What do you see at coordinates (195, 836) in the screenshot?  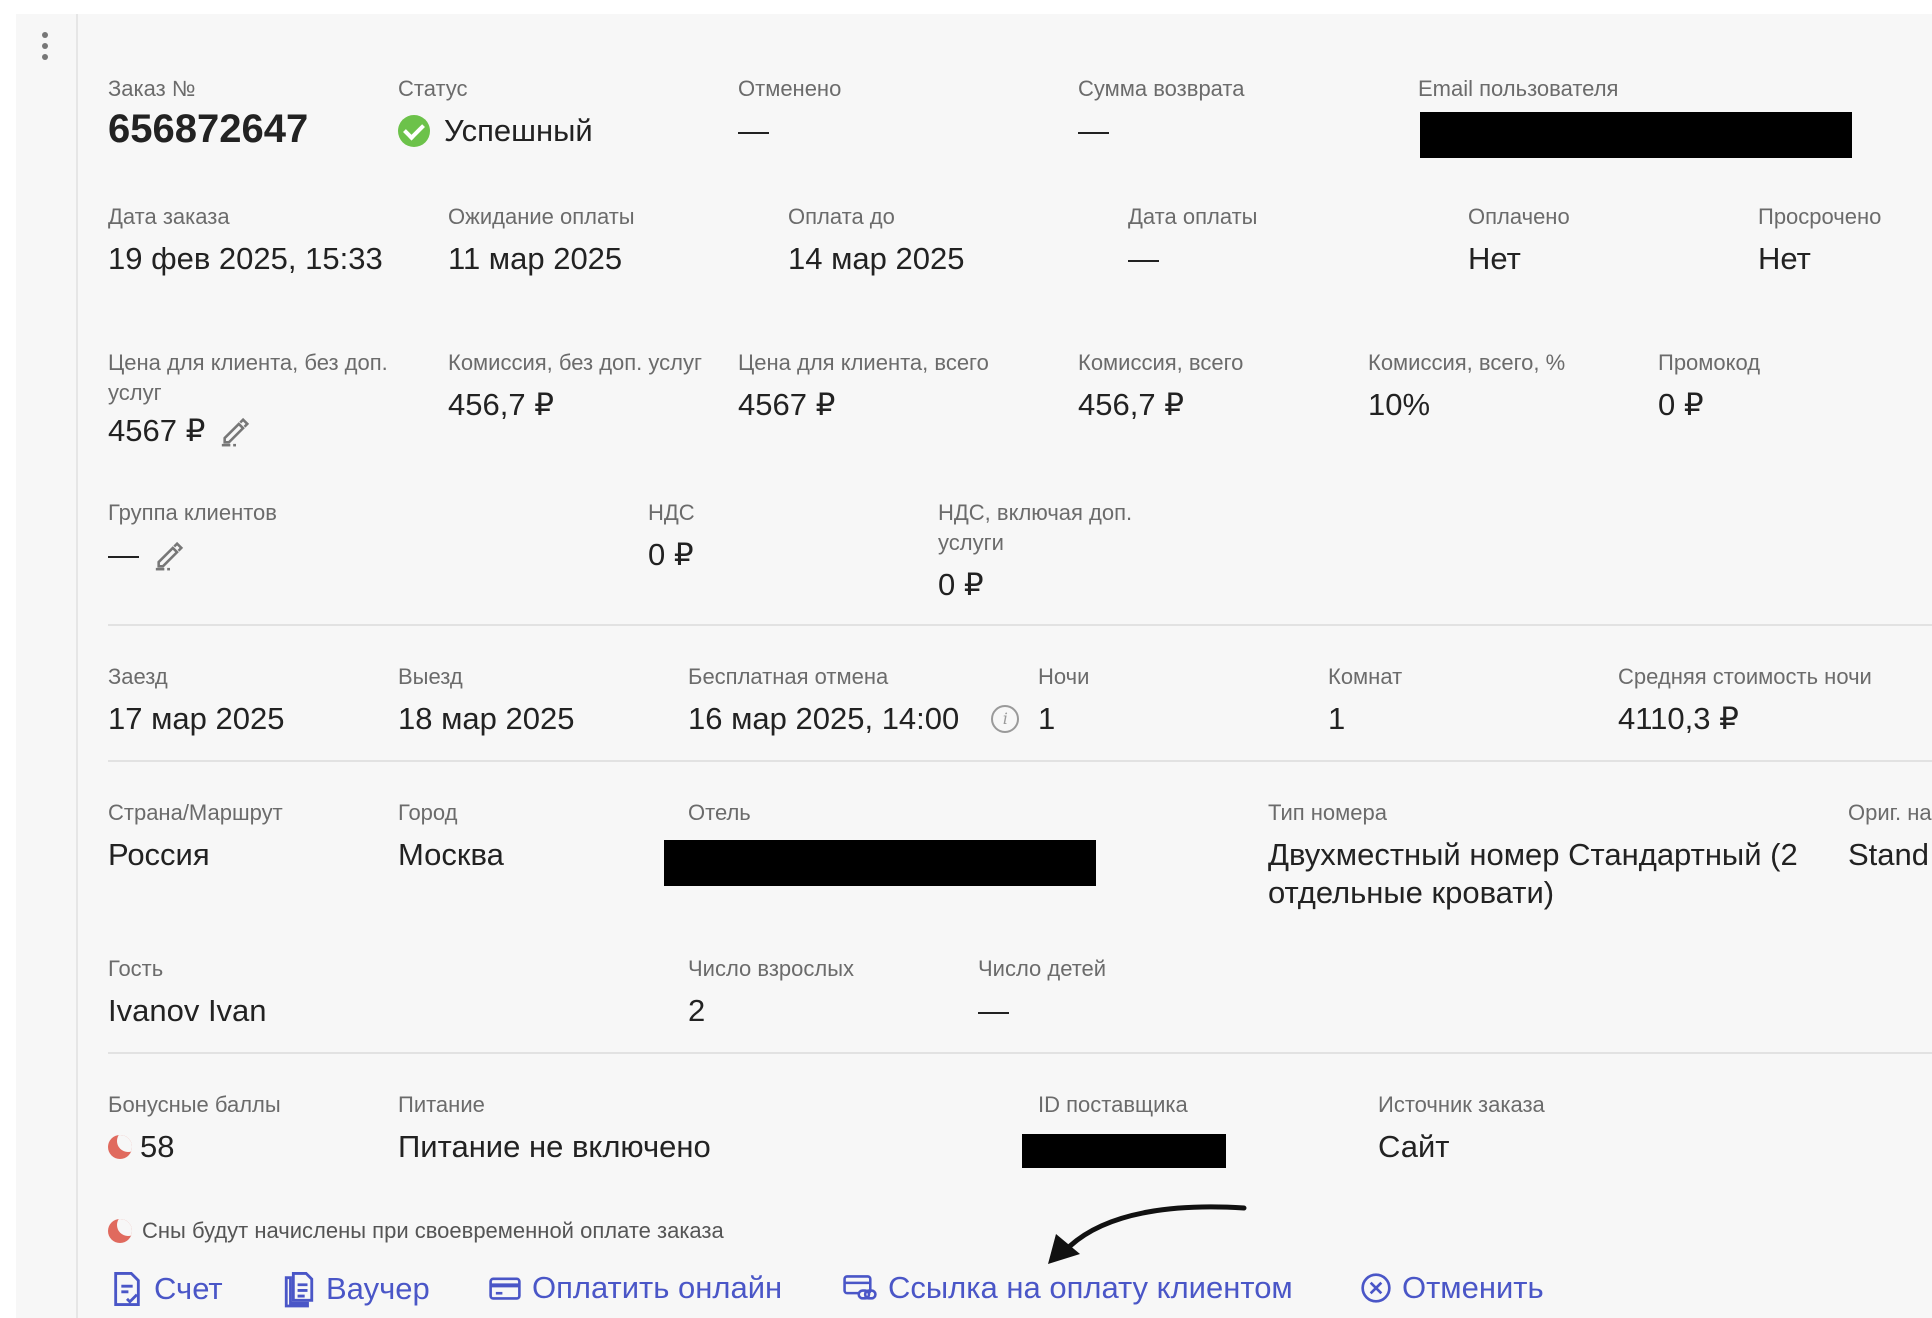 I see `country-field: Страна/Маршрут Россия` at bounding box center [195, 836].